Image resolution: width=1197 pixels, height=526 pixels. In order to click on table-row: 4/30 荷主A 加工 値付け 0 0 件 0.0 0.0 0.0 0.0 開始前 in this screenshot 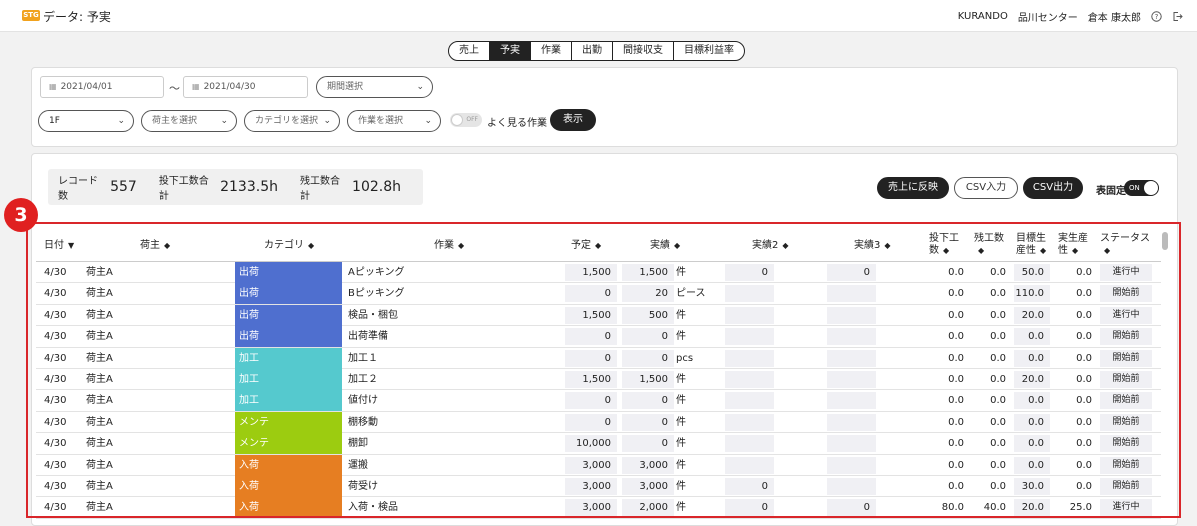, I will do `click(598, 401)`.